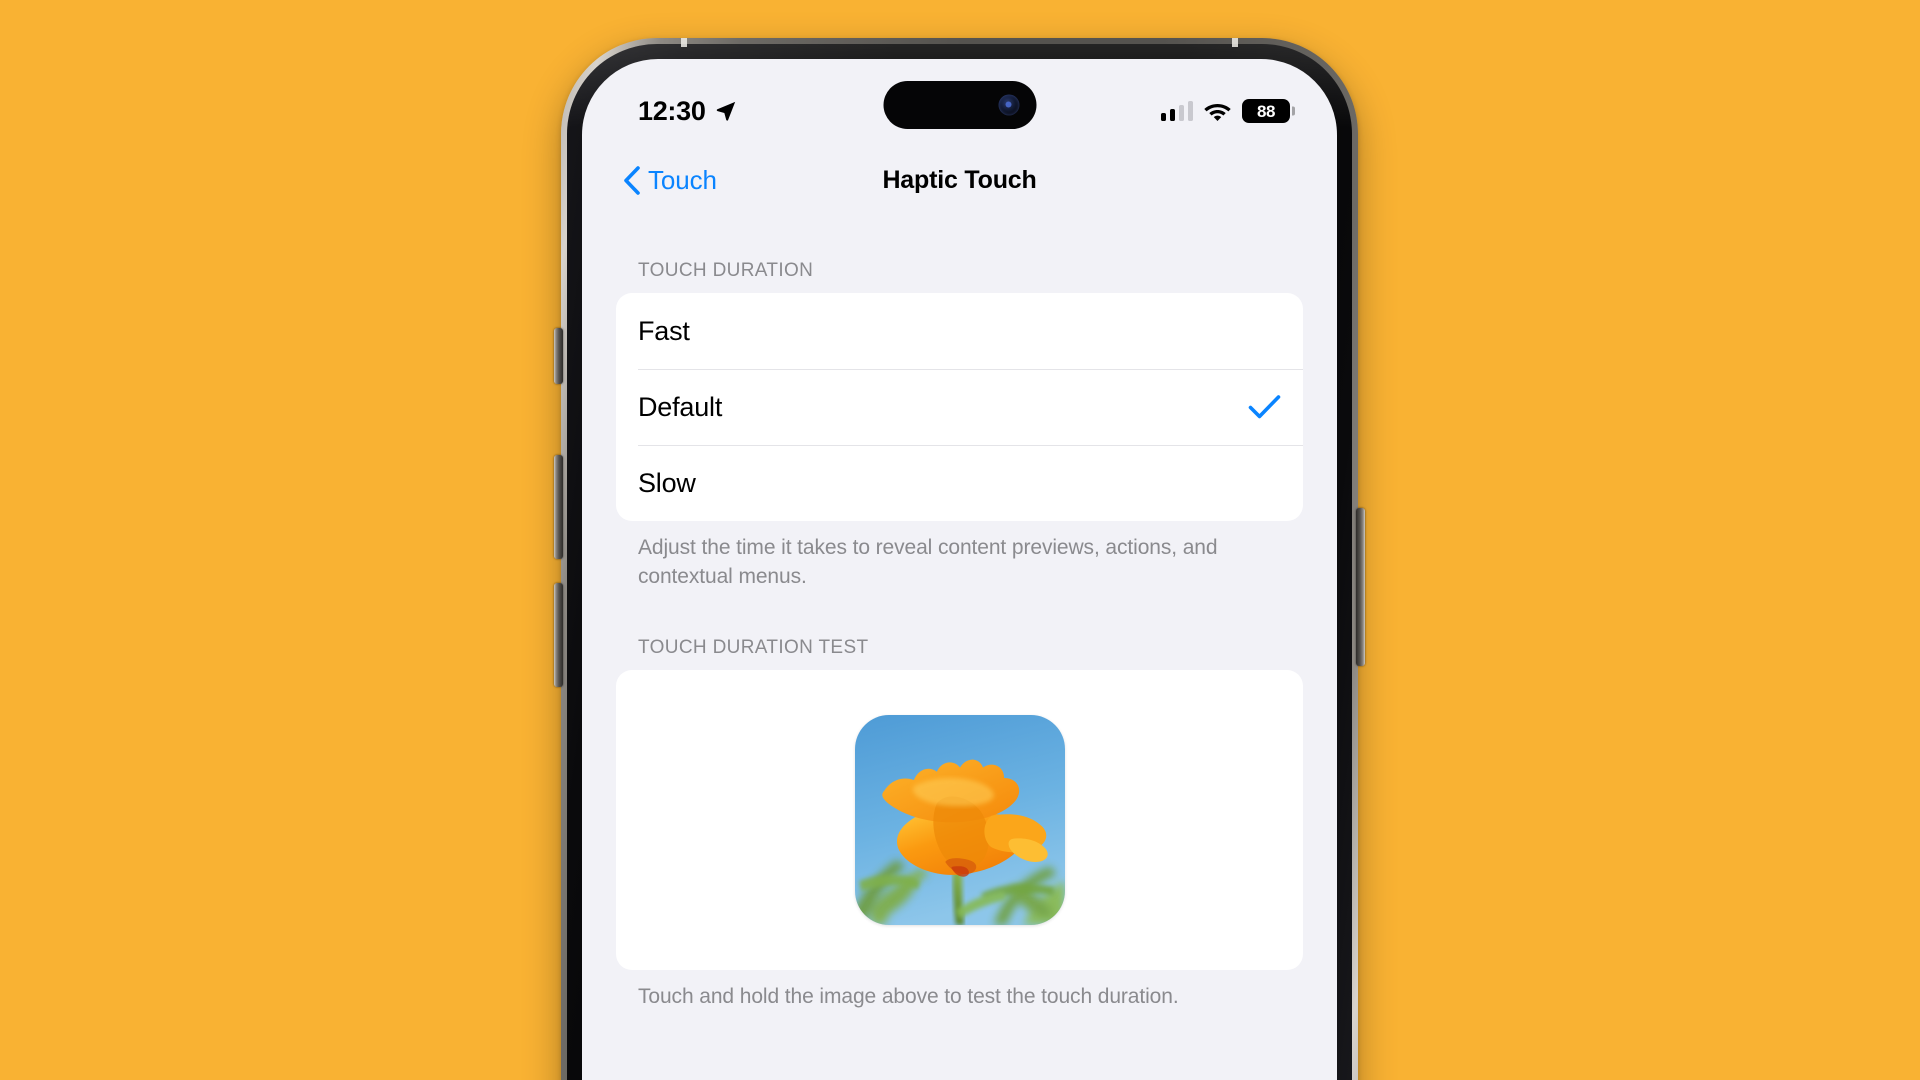 The width and height of the screenshot is (1920, 1080). What do you see at coordinates (959, 331) in the screenshot?
I see `option-row-fast: Fast` at bounding box center [959, 331].